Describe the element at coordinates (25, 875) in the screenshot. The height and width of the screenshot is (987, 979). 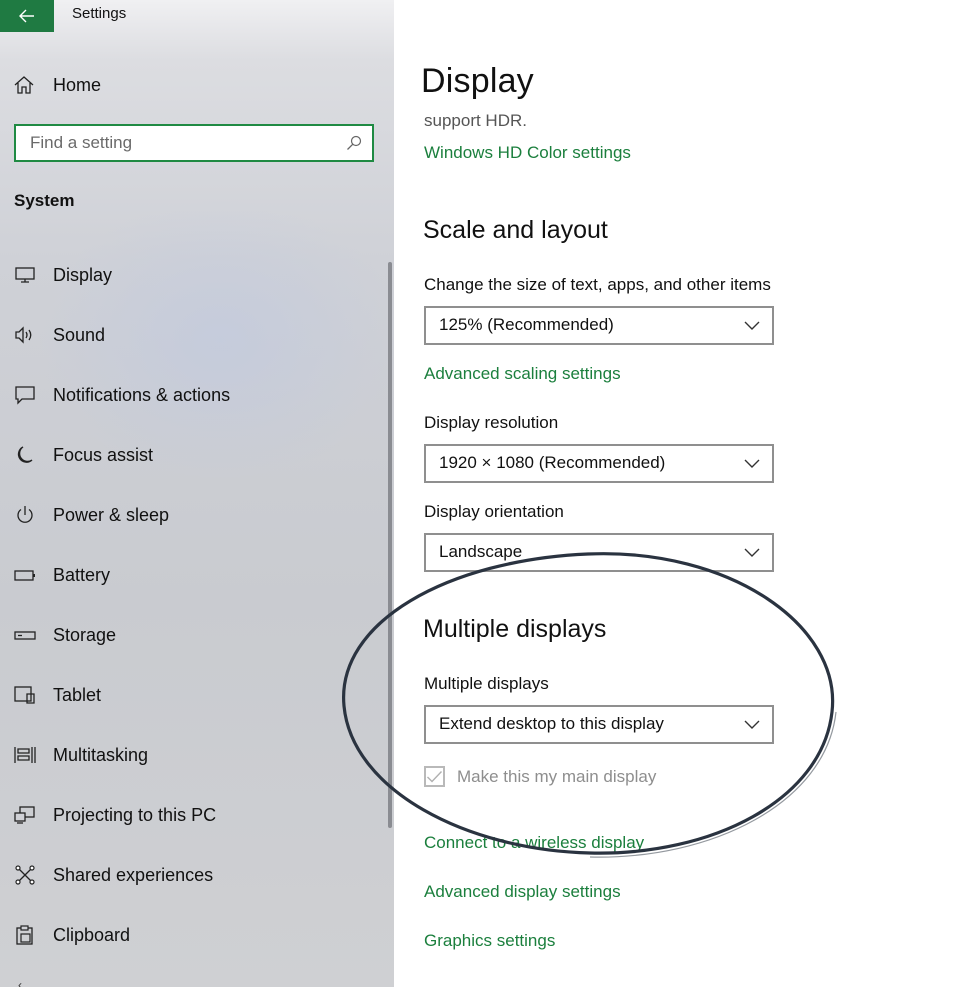
I see `shared-experiences-icon` at that location.